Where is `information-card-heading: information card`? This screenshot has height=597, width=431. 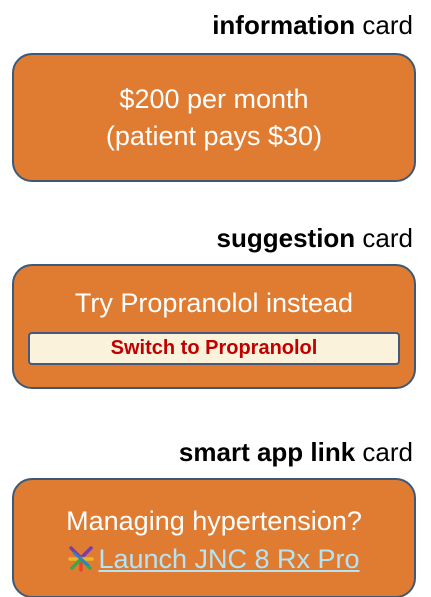 information-card-heading: information card is located at coordinates (312, 25).